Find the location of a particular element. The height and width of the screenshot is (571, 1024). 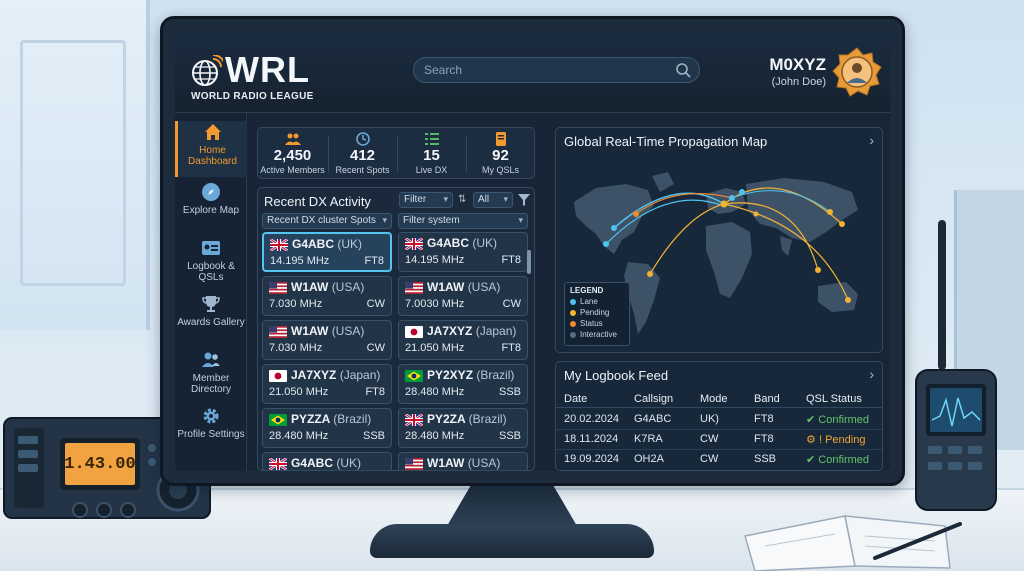

home-icon is located at coordinates (212, 132).